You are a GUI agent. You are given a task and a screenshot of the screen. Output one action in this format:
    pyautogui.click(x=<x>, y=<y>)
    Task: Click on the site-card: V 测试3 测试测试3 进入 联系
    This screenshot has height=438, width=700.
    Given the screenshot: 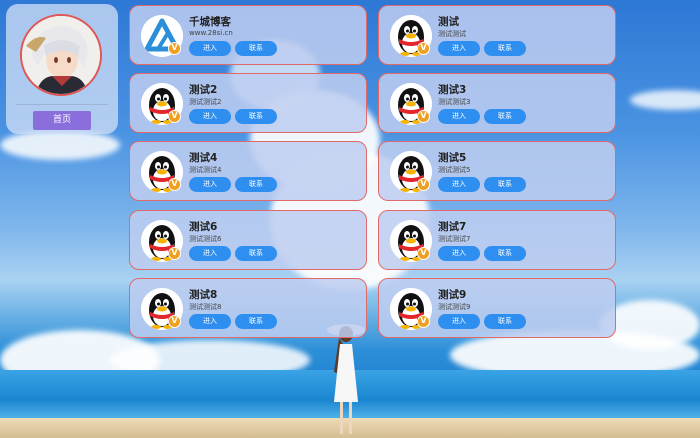 What is the action you would take?
    pyautogui.click(x=497, y=103)
    